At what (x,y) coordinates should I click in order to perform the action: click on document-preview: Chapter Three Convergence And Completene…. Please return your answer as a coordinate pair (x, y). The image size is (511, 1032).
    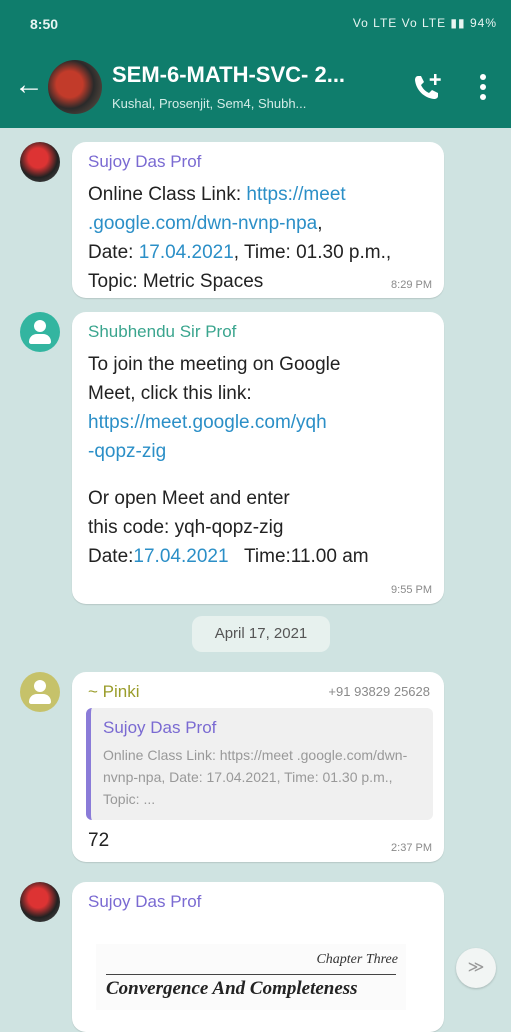
    Looking at the image, I should click on (251, 977).